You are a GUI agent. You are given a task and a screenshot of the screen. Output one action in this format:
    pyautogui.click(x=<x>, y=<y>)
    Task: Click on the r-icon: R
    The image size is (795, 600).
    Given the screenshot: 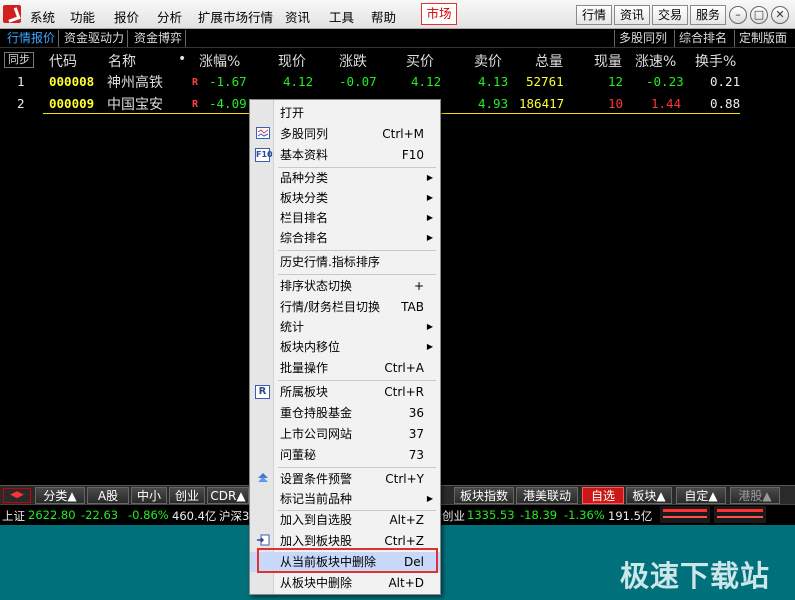 What is the action you would take?
    pyautogui.click(x=262, y=392)
    